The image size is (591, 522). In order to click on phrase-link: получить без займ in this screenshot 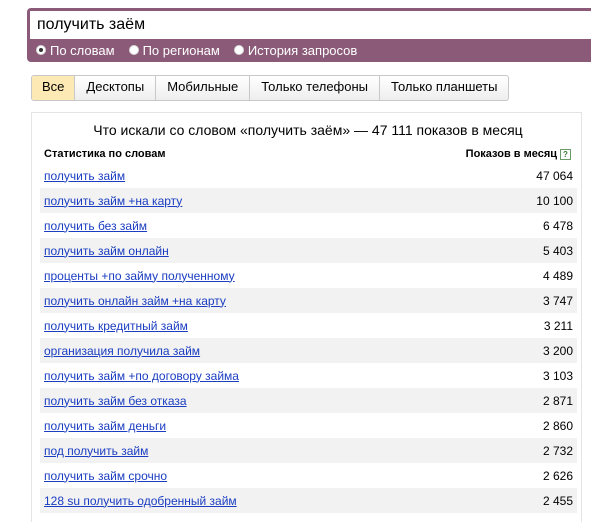, I will do `click(95, 226)`.